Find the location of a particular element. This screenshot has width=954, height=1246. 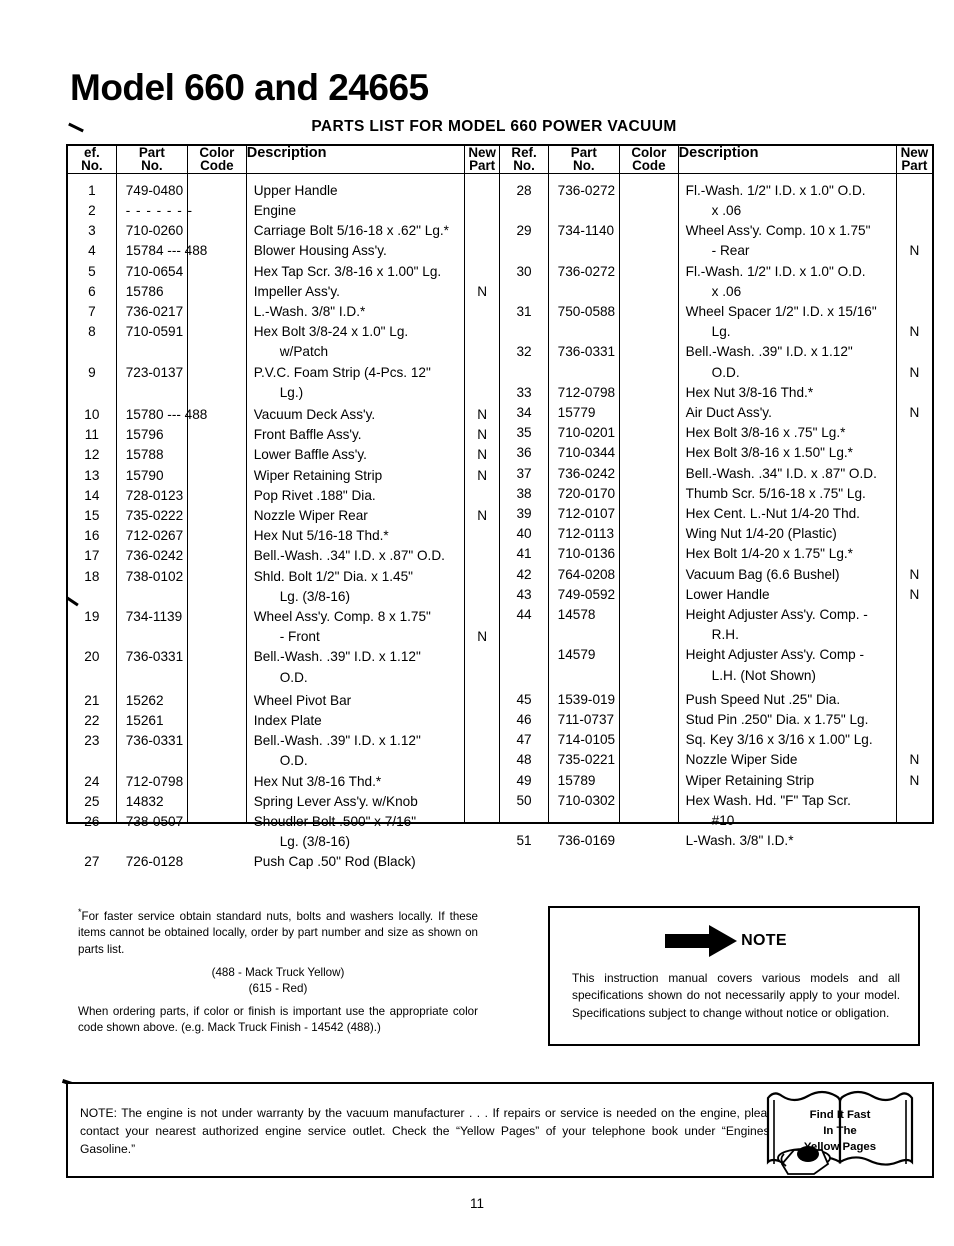

column-new-part-right: NNNNNNNN is located at coordinates (914, 497).